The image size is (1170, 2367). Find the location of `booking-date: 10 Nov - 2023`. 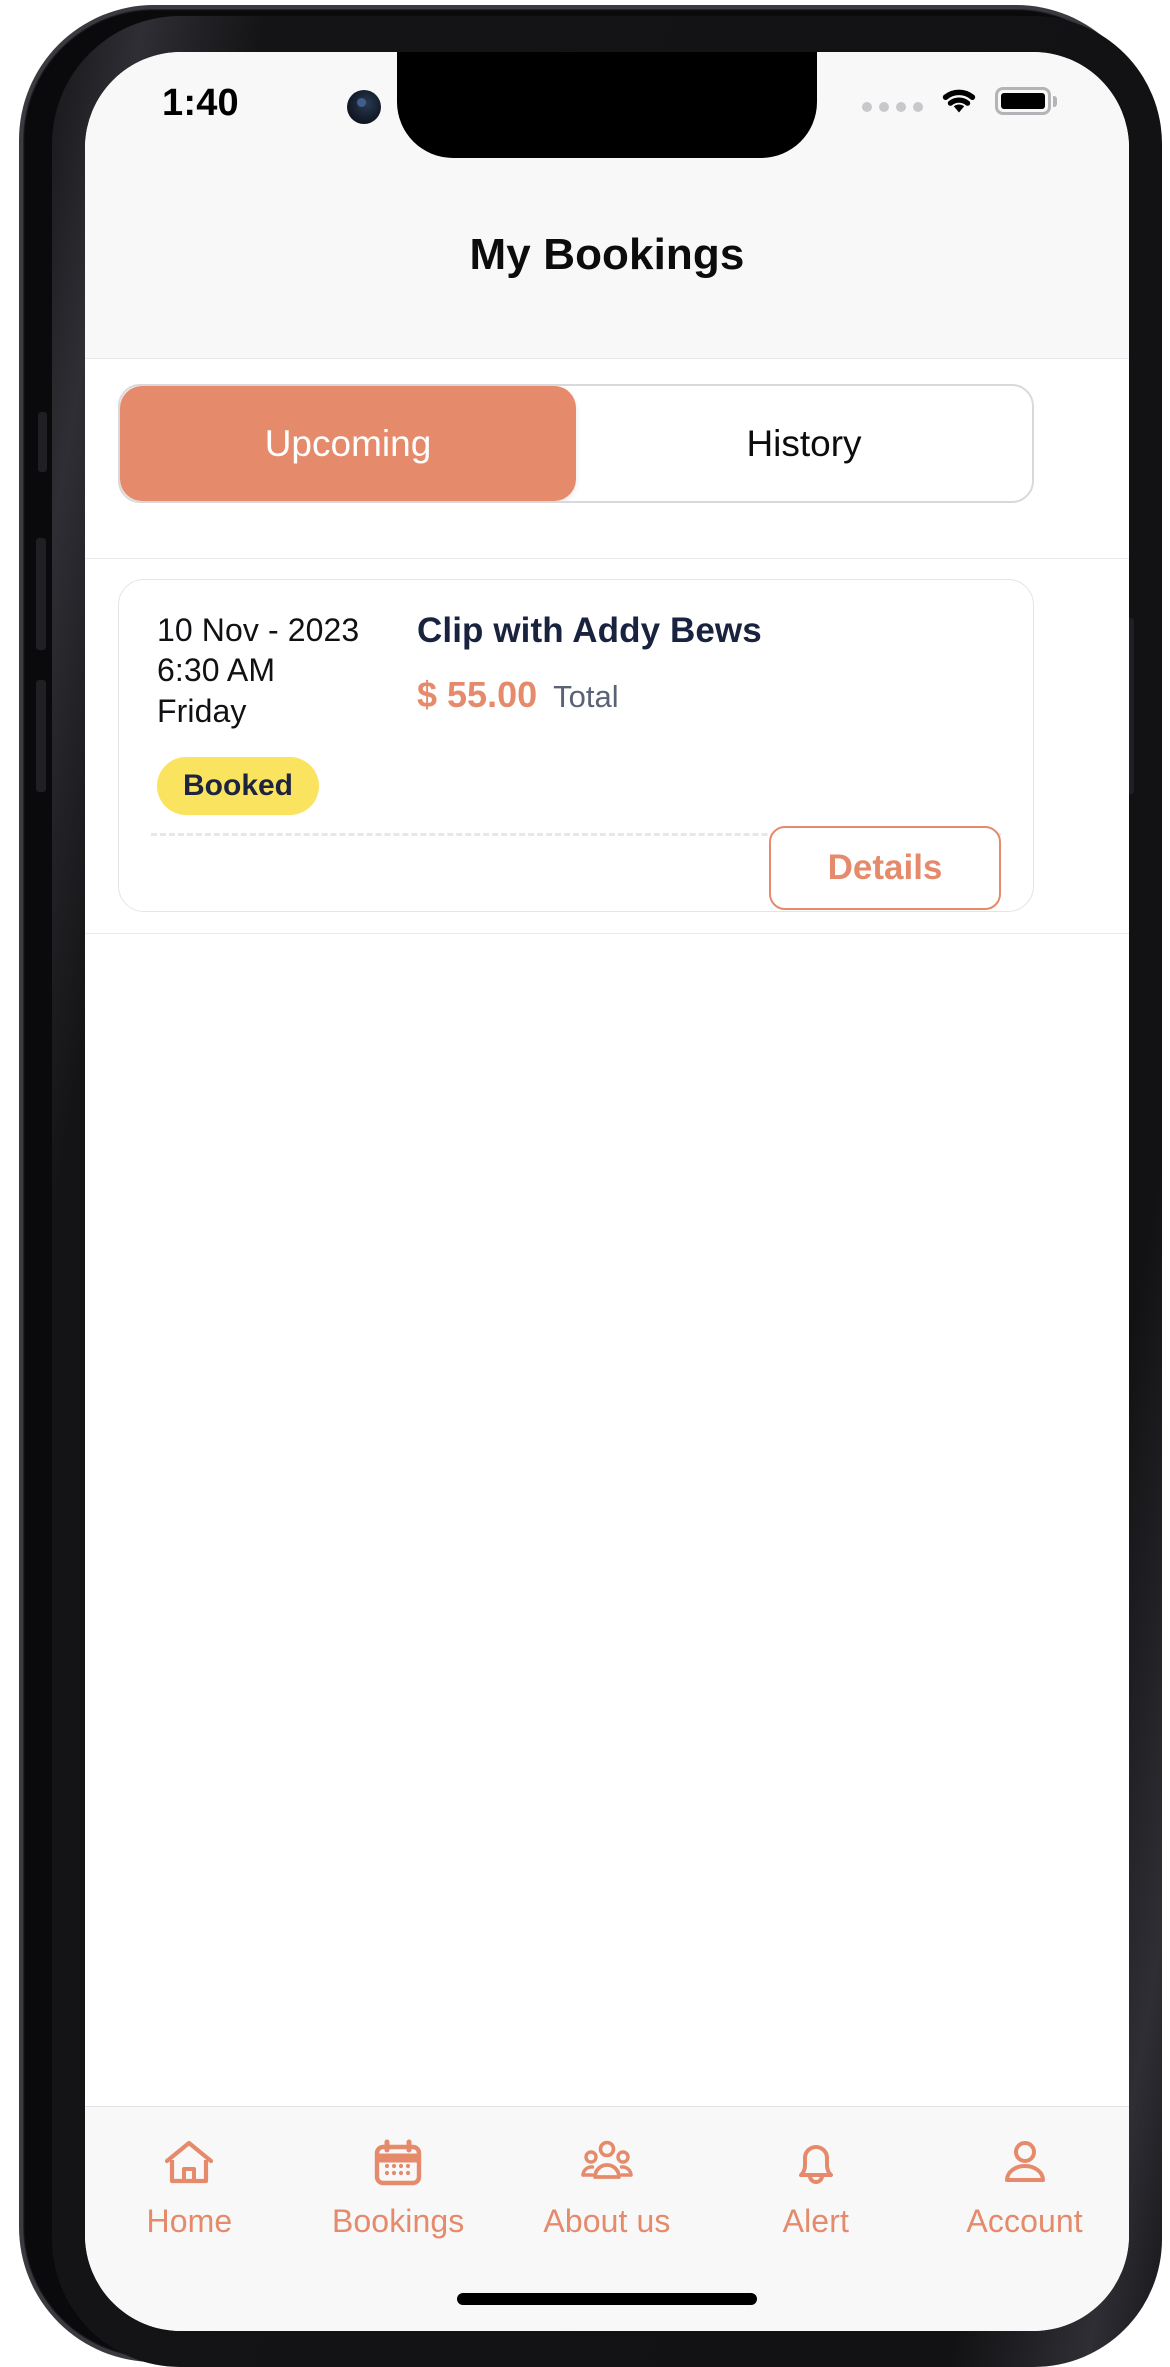

booking-date: 10 Nov - 2023 is located at coordinates (258, 630).